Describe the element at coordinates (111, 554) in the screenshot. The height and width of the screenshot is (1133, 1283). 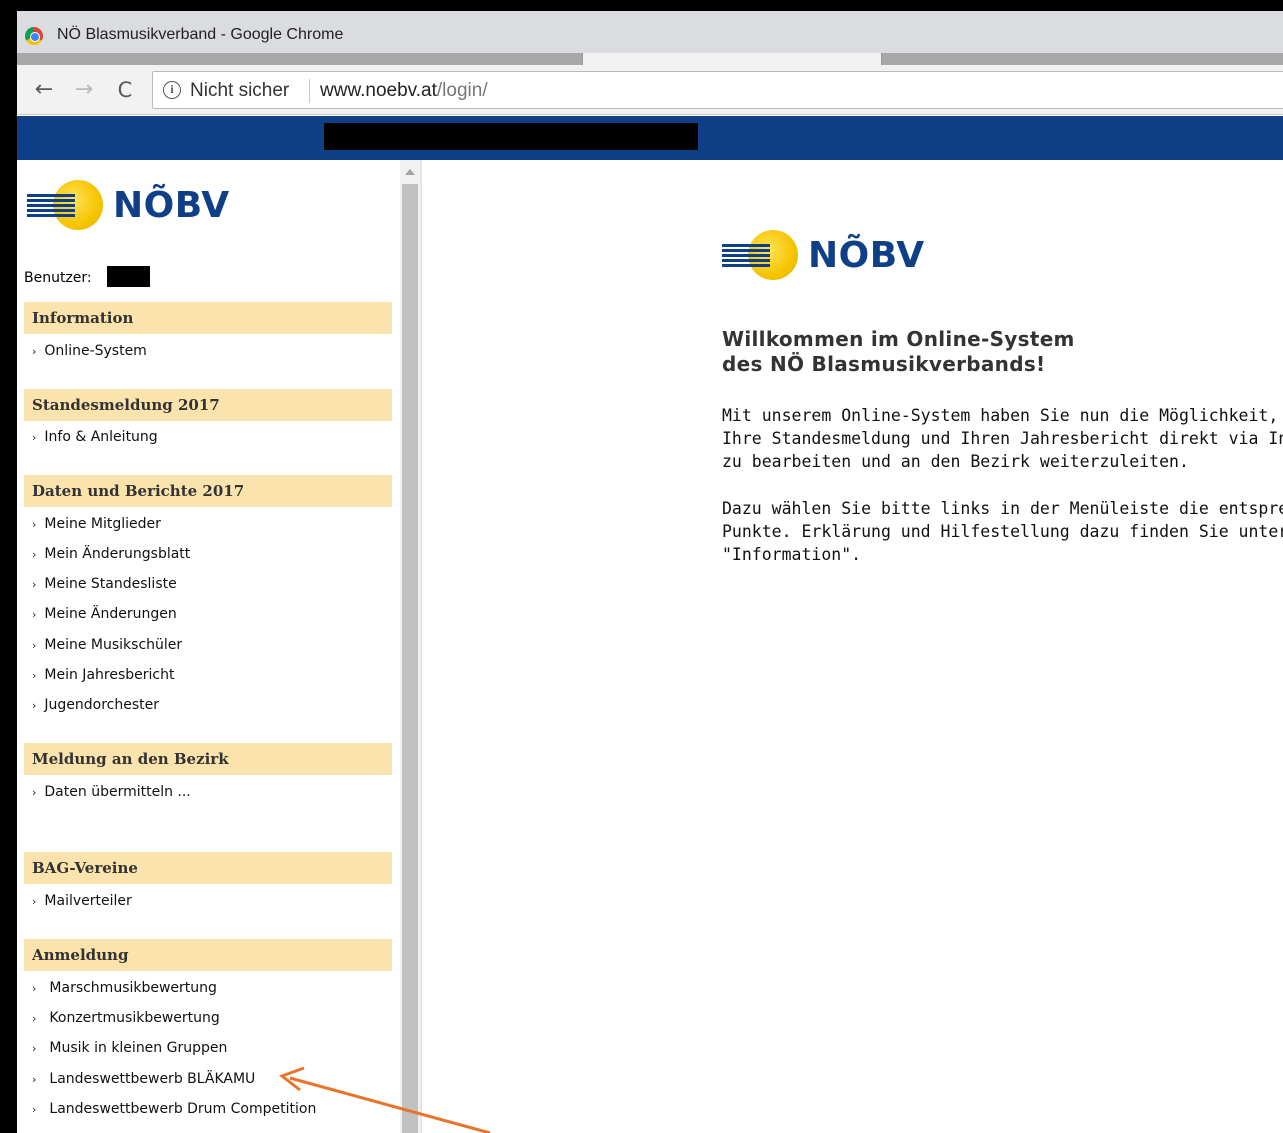
I see `menu-item-aenderungsblatt: › Mein Änderungsblatt` at that location.